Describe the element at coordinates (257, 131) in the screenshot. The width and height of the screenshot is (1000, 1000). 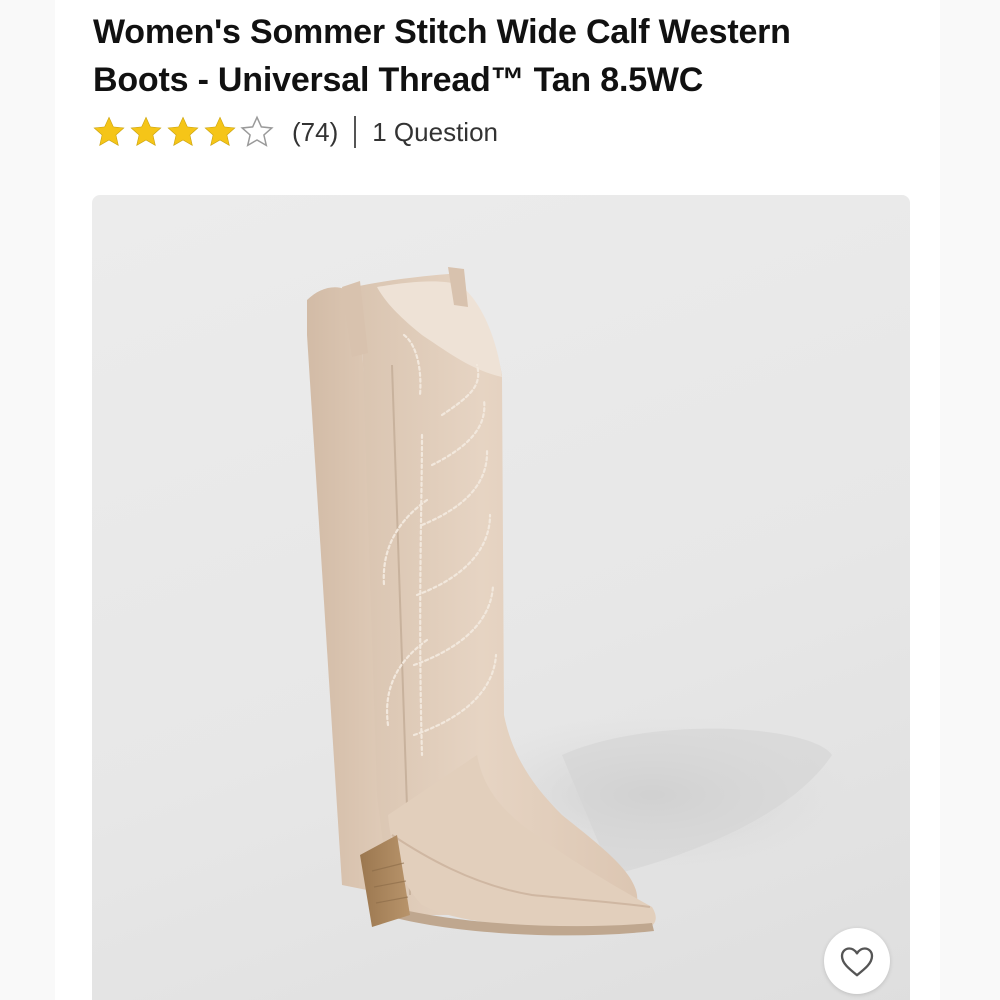
I see `star-empty-icon` at that location.